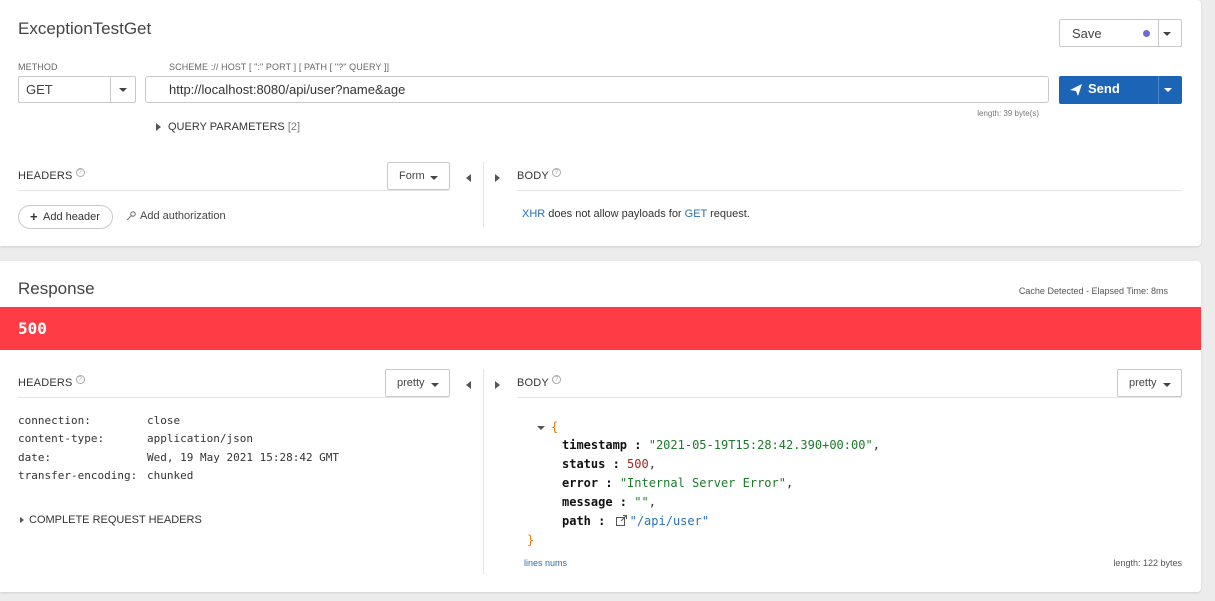 The image size is (1215, 601). Describe the element at coordinates (123, 89) in the screenshot. I see `method-chevron-icon` at that location.